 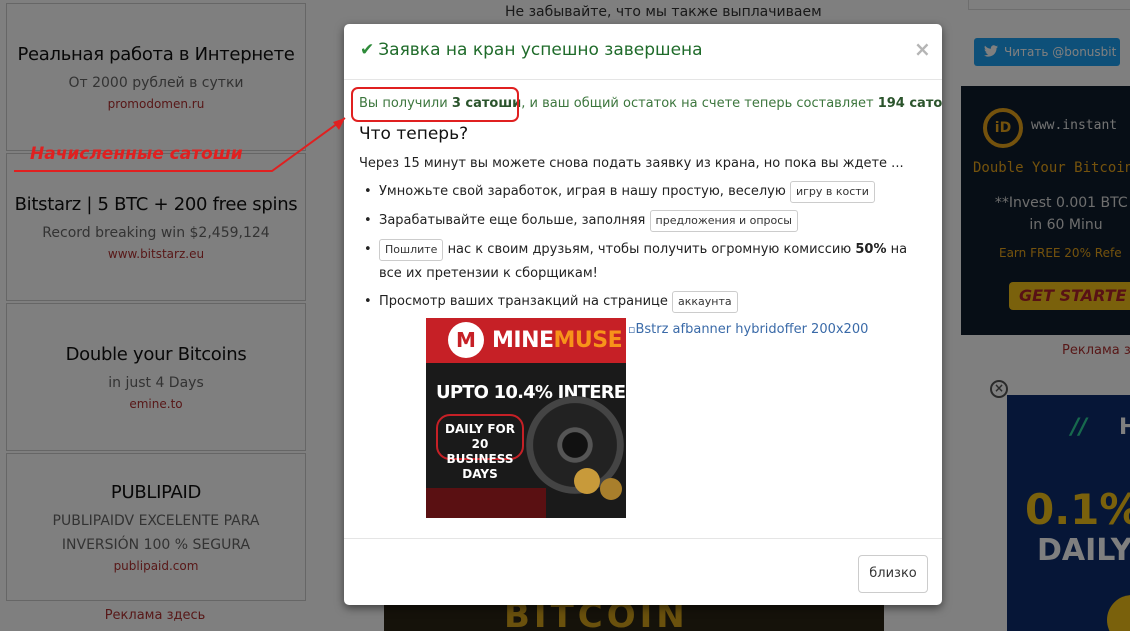 I want to click on broken-image-link: ▫Bstrz afbanner hybridoffer 200x200, so click(x=748, y=329).